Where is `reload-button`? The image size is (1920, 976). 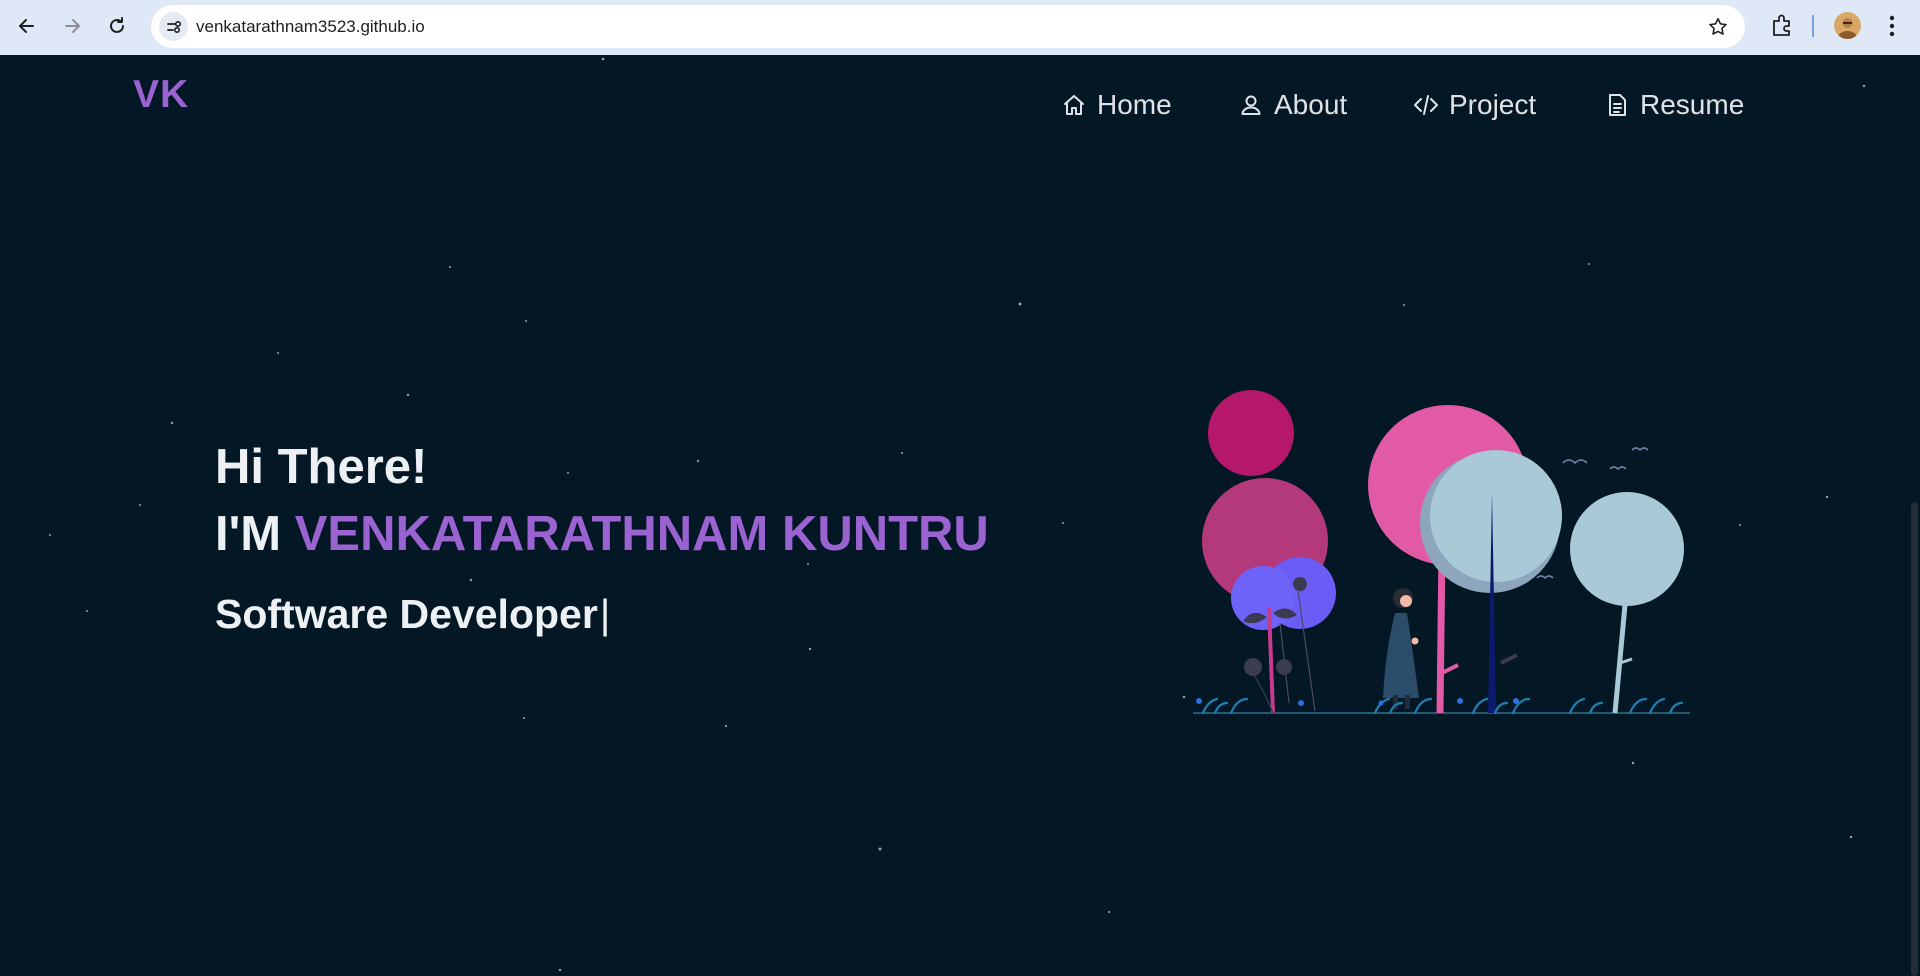 reload-button is located at coordinates (117, 26).